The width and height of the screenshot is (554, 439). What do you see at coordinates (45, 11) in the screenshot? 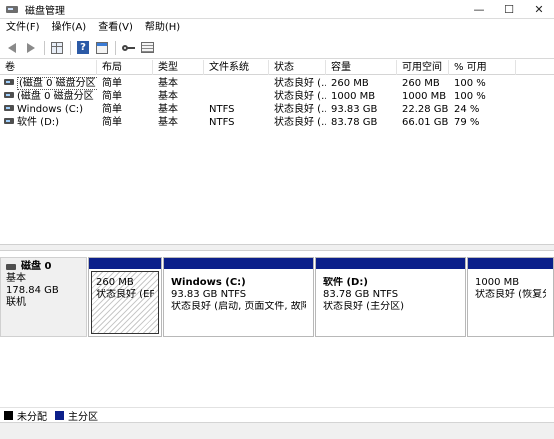
I see `window-title: 磁盘管理` at bounding box center [45, 11].